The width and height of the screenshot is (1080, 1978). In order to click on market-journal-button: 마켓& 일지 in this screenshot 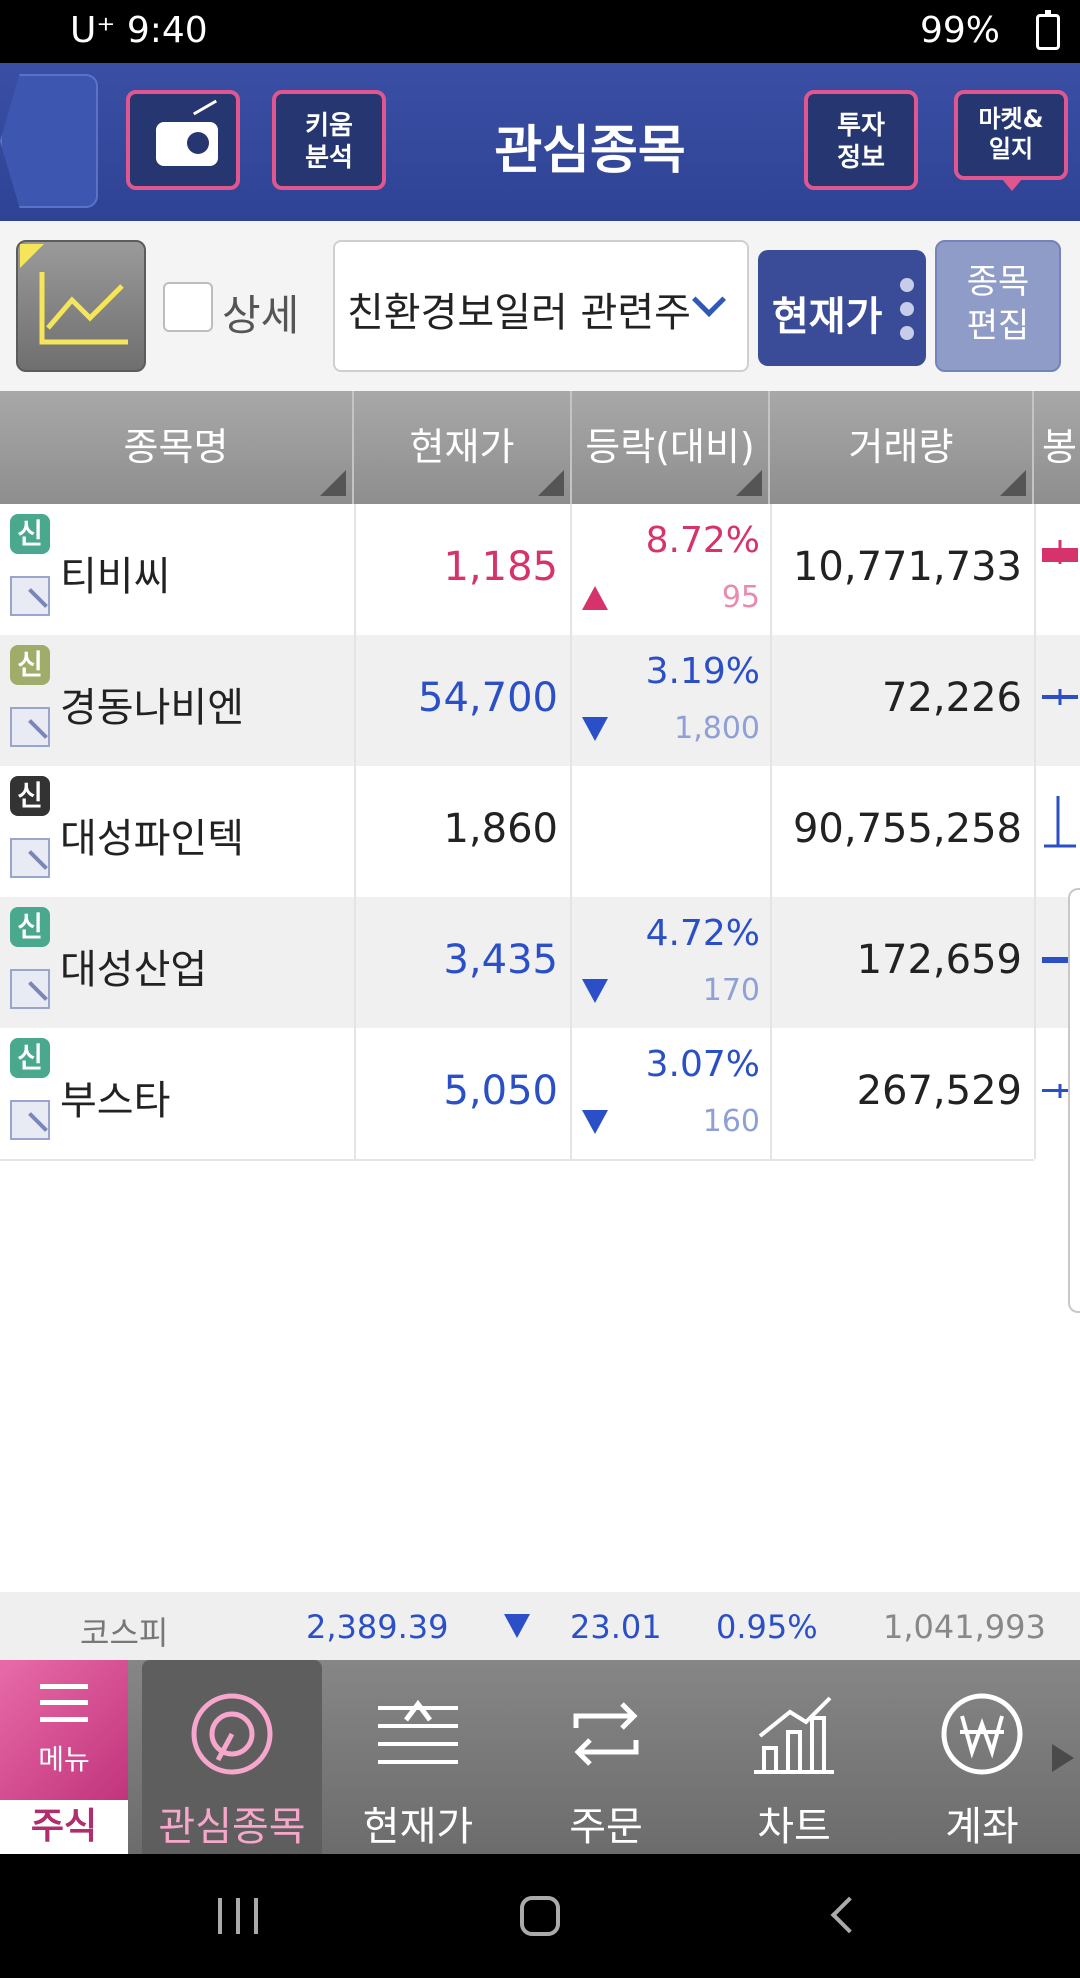, I will do `click(1011, 135)`.